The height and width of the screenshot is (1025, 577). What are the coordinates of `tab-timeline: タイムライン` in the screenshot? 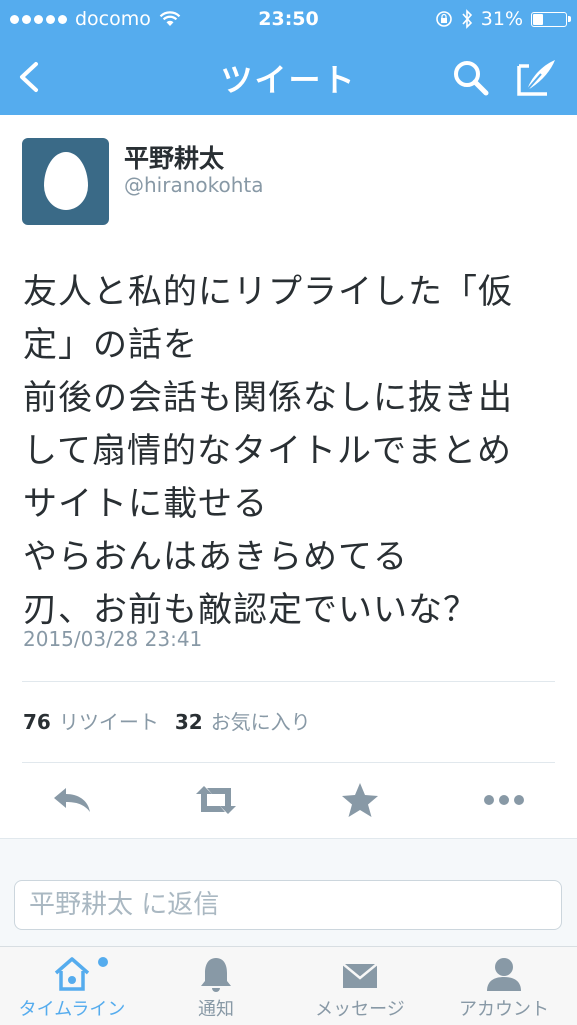 It's located at (72, 986).